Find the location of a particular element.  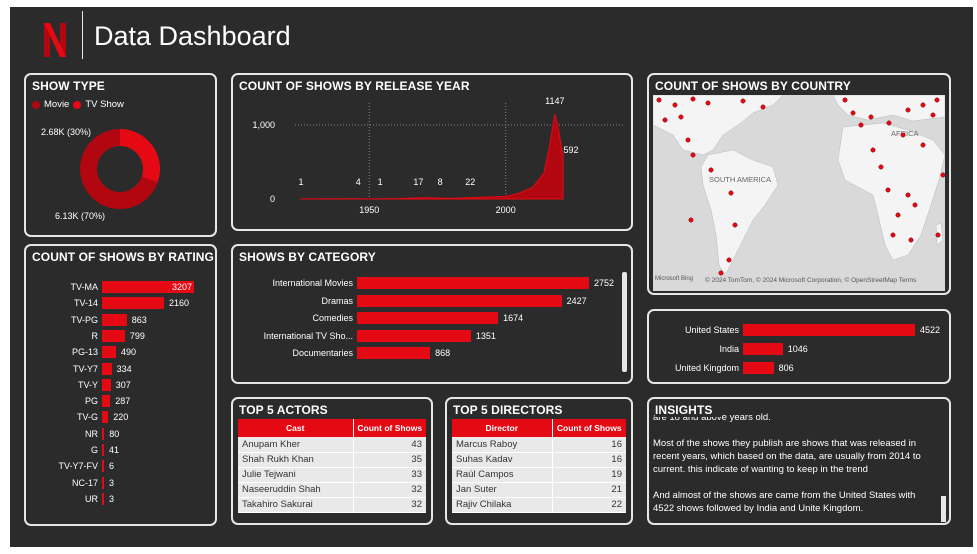

bar-row: TV-Y7-FV 6 is located at coordinates (70, 466).